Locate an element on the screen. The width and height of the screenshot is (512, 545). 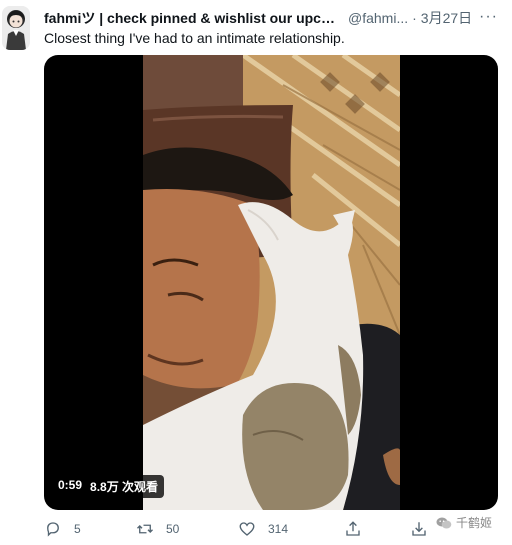
heart-icon is located at coordinates (247, 529).